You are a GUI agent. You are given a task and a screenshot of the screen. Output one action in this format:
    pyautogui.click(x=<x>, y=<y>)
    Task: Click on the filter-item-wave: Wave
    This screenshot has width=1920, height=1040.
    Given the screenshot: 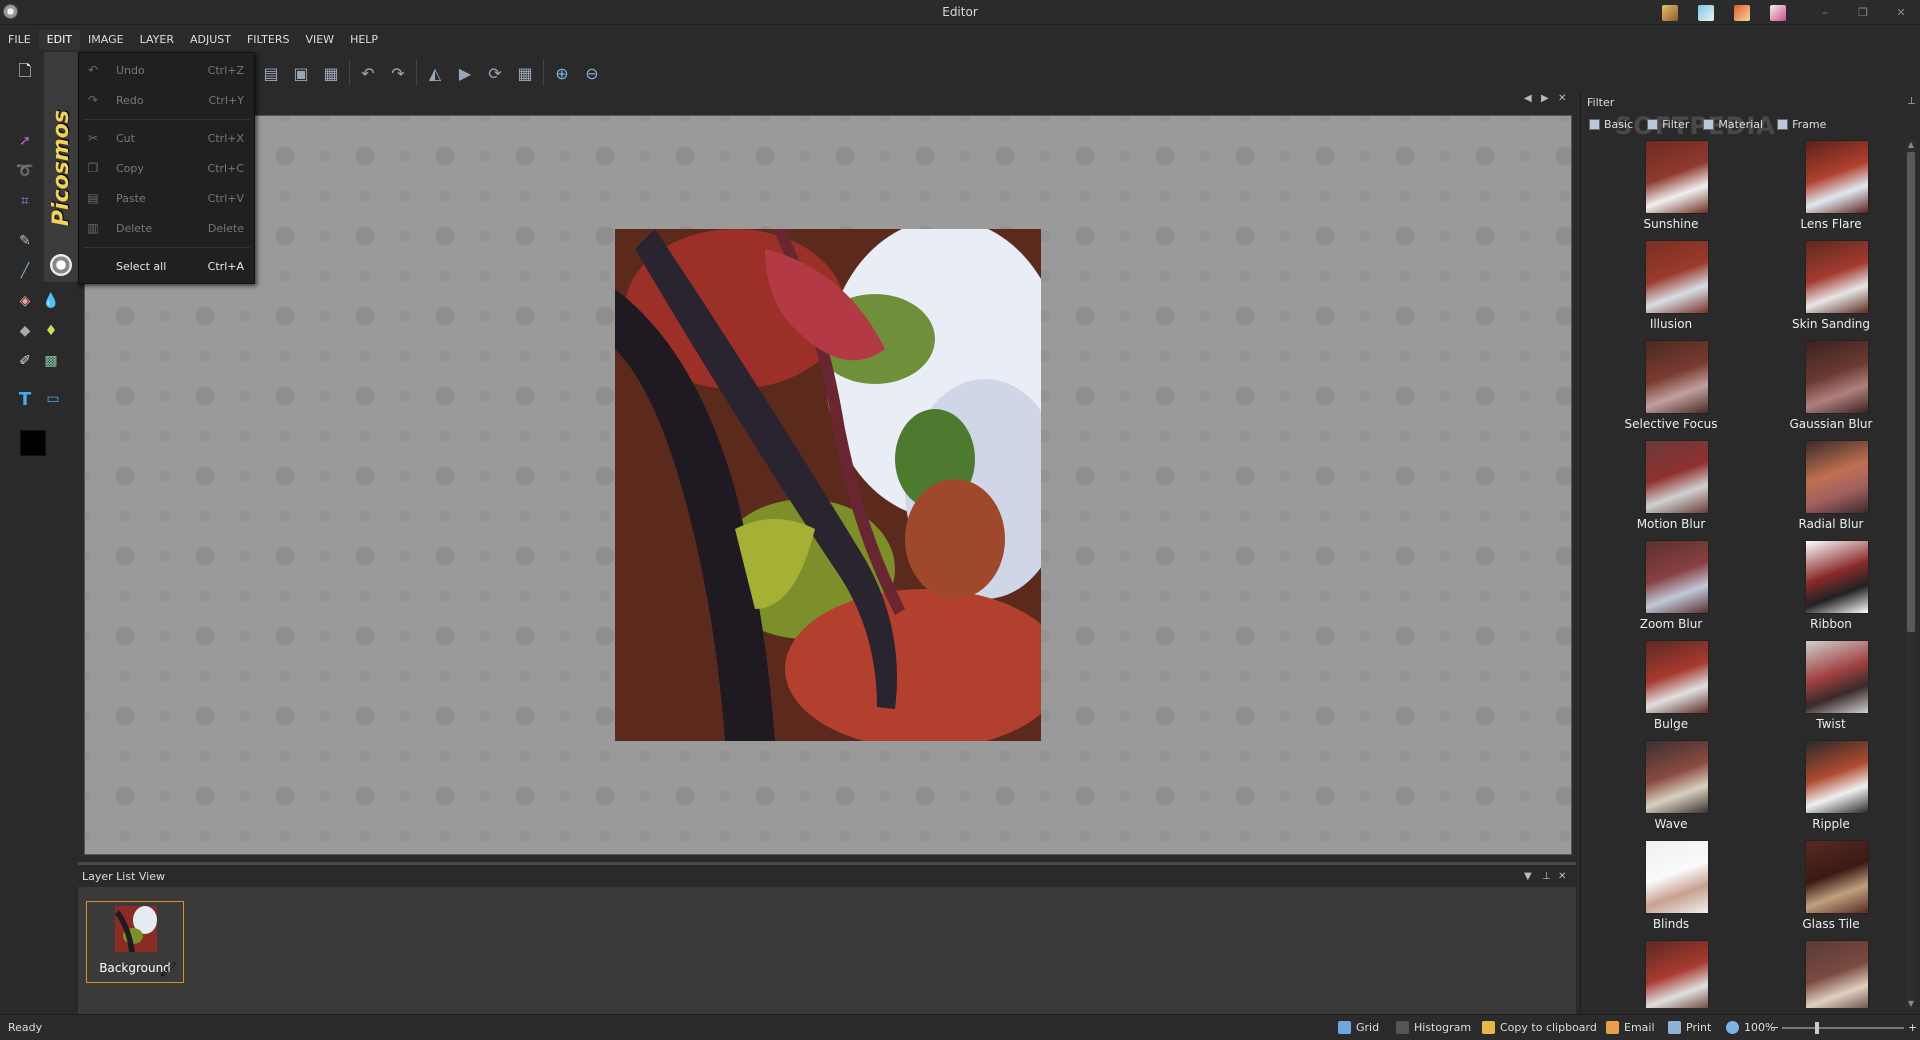 What is the action you would take?
    pyautogui.click(x=1671, y=790)
    